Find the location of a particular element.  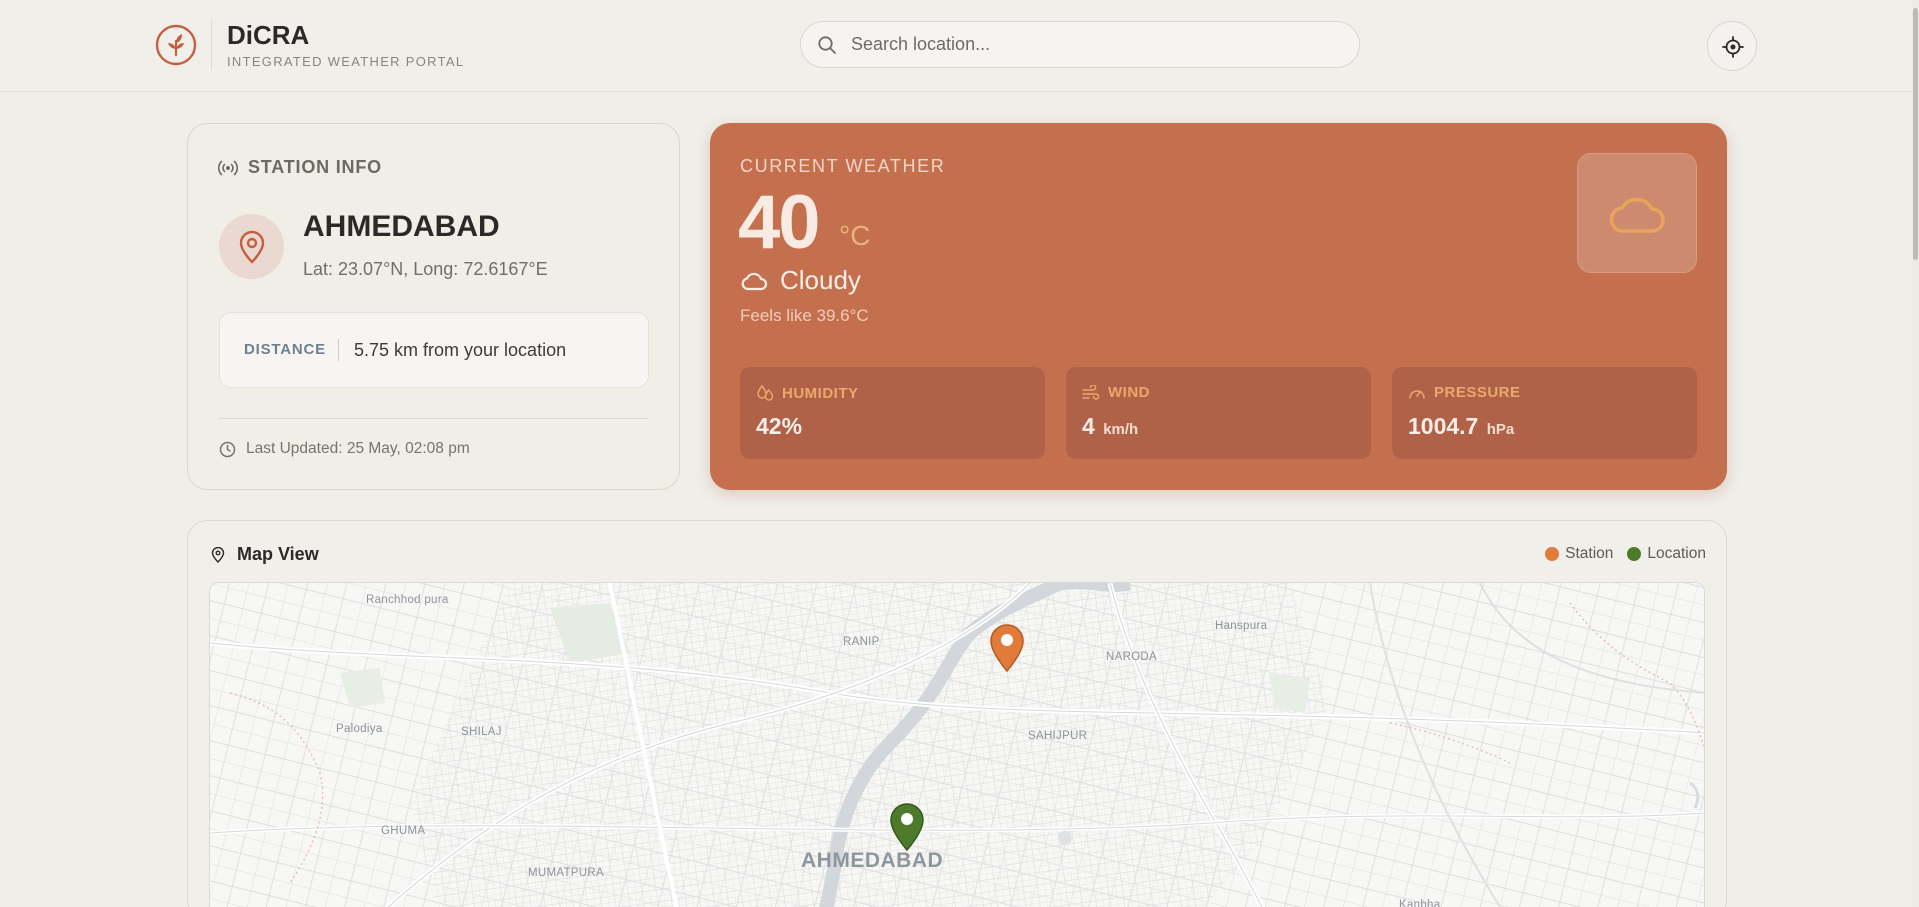

top-header: DiCRA INTEGRATED WEATHER PORTAL is located at coordinates (956, 46).